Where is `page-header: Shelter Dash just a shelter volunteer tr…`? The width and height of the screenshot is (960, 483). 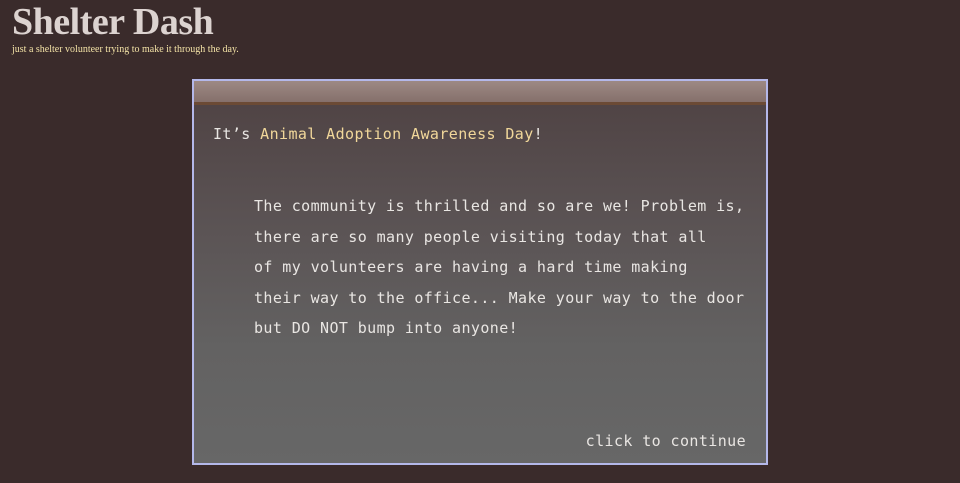
page-header: Shelter Dash just a shelter volunteer tr… is located at coordinates (125, 29).